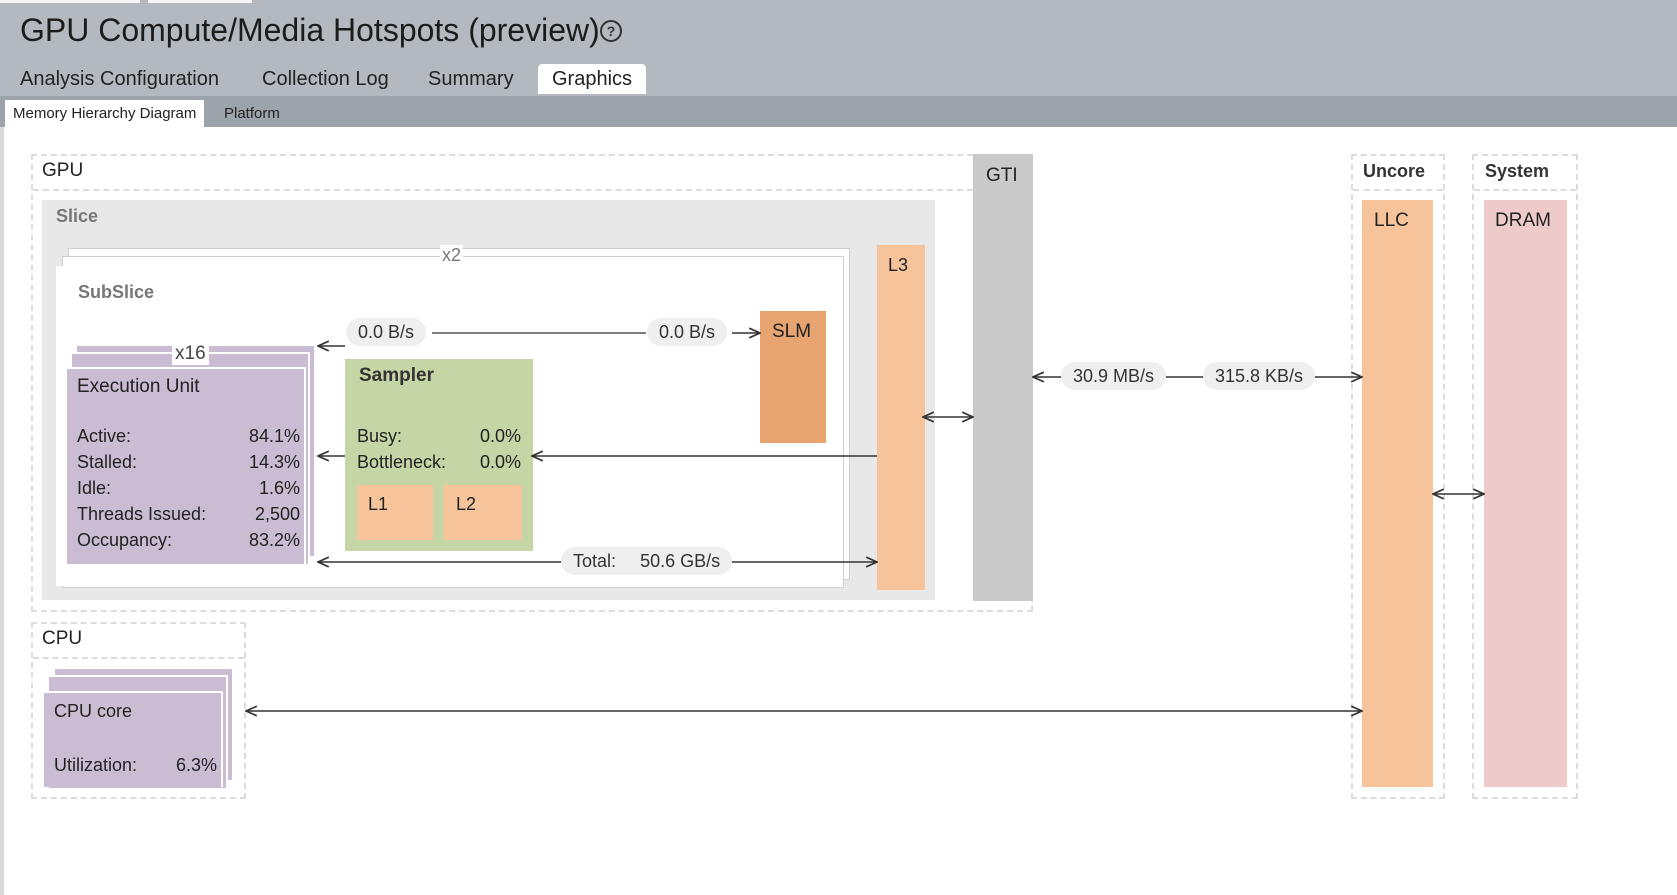 The image size is (1677, 895). Describe the element at coordinates (386, 332) in the screenshot. I see `slm-read-bandwidth: 0.0 B/s` at that location.